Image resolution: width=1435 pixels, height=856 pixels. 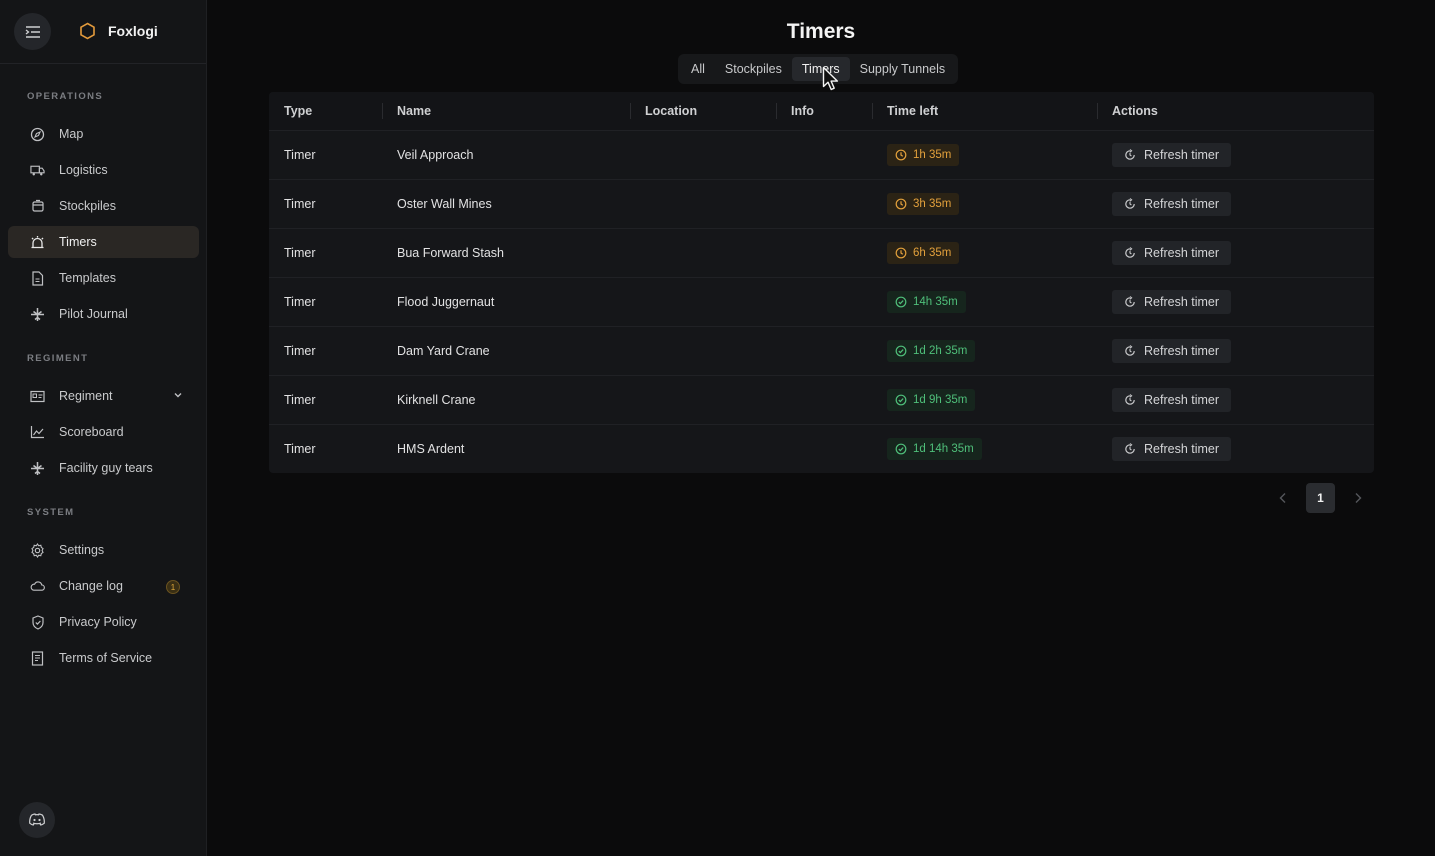 I want to click on page-number-button: 1, so click(x=1320, y=498).